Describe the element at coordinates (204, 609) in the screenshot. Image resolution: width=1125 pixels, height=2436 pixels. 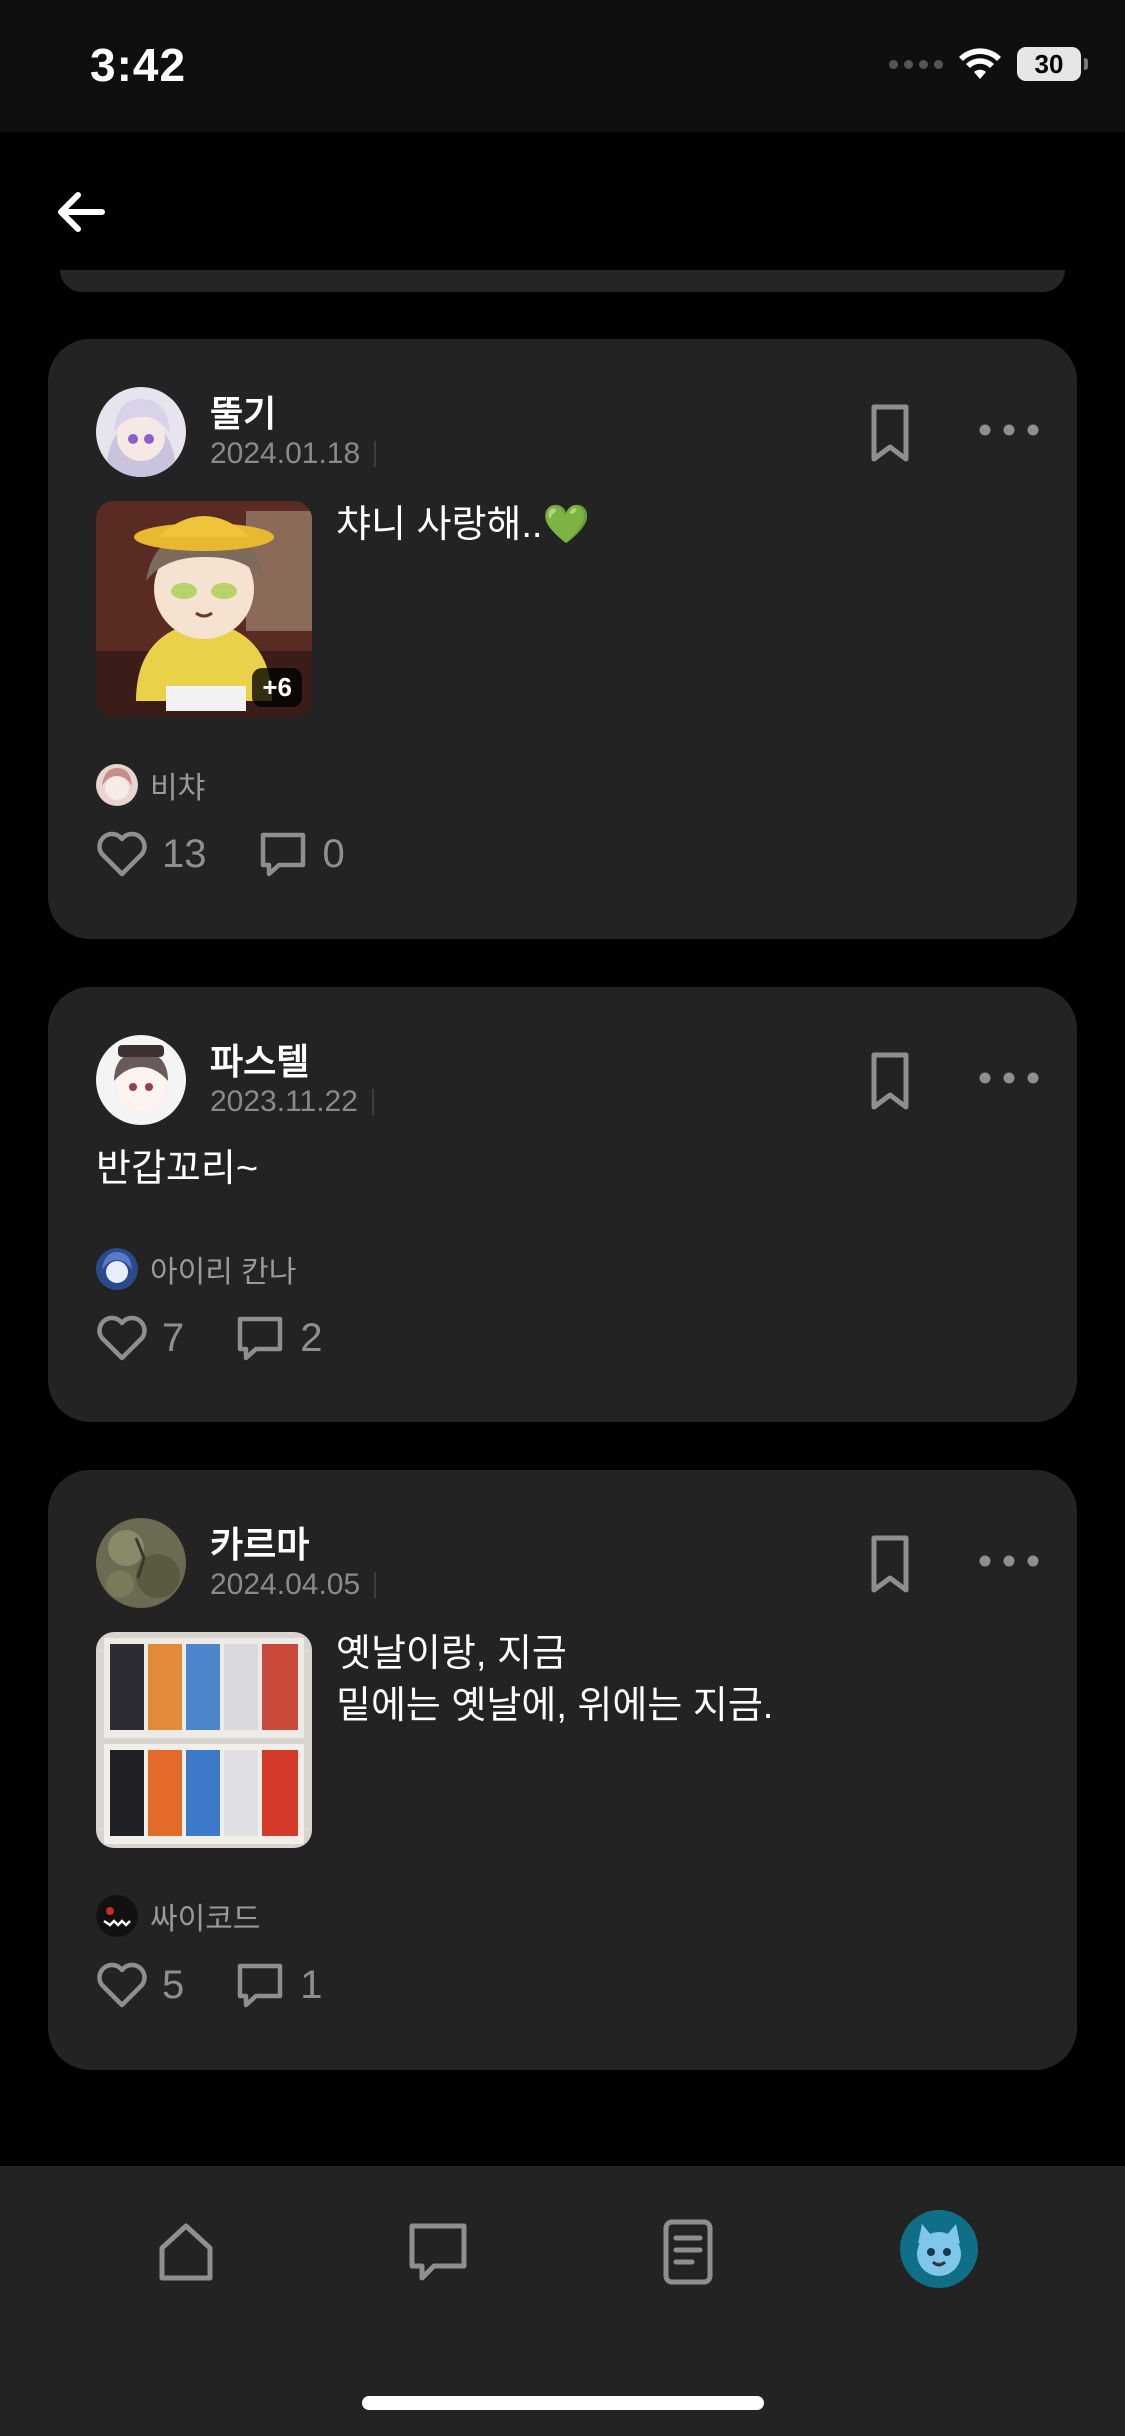
I see `post-image: +6` at that location.